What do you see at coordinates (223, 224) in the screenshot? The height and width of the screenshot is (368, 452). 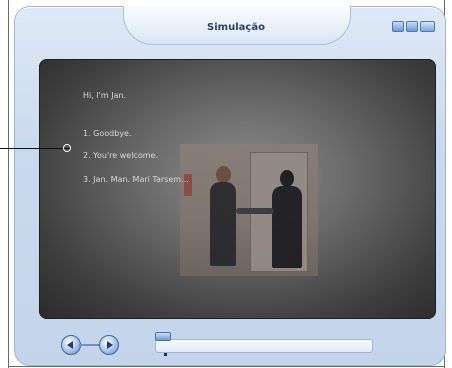 I see `person-left` at bounding box center [223, 224].